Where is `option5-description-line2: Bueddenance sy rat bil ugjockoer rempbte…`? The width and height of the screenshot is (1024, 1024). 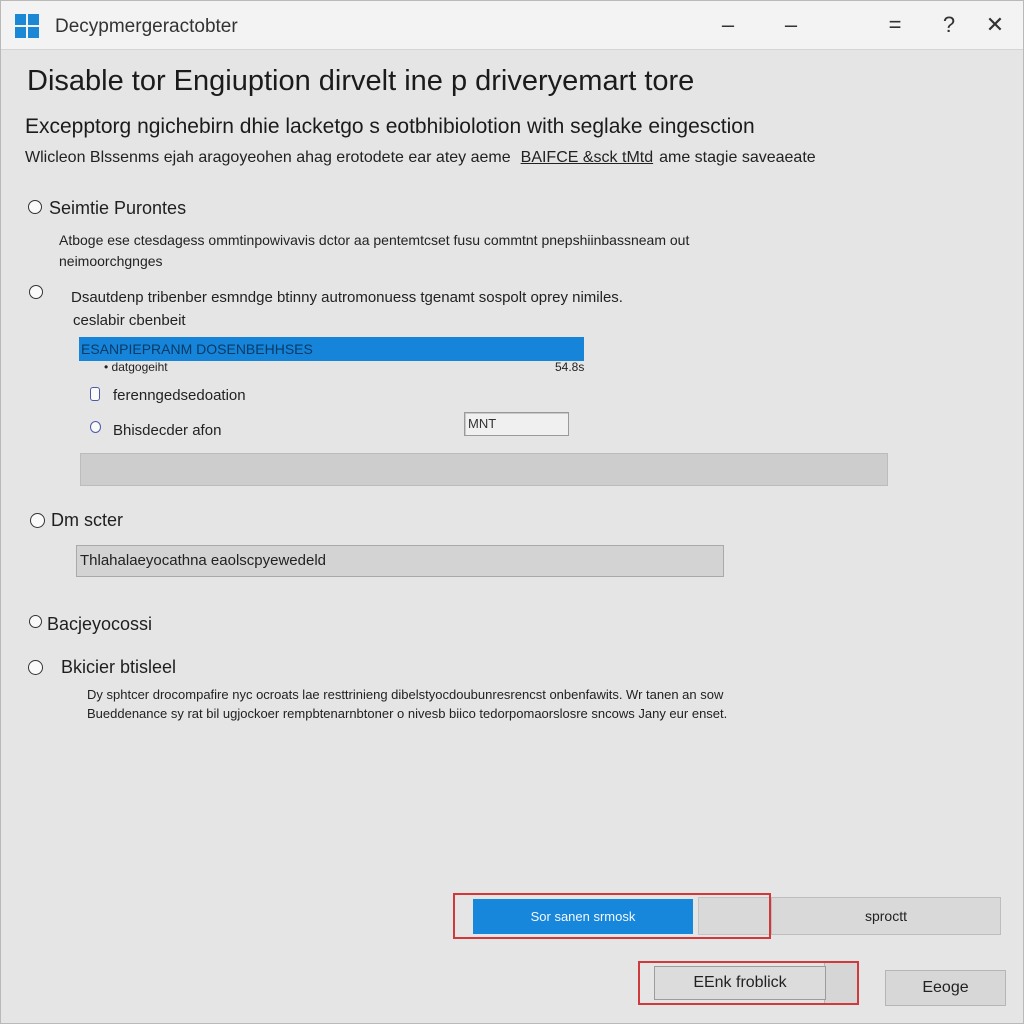
option5-description-line2: Bueddenance sy rat bil ugjockoer rempbte… is located at coordinates (407, 713).